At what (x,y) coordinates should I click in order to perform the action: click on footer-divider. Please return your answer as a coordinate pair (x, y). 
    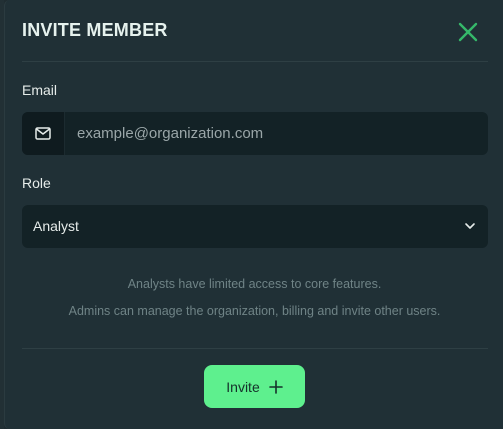
    Looking at the image, I should click on (255, 348).